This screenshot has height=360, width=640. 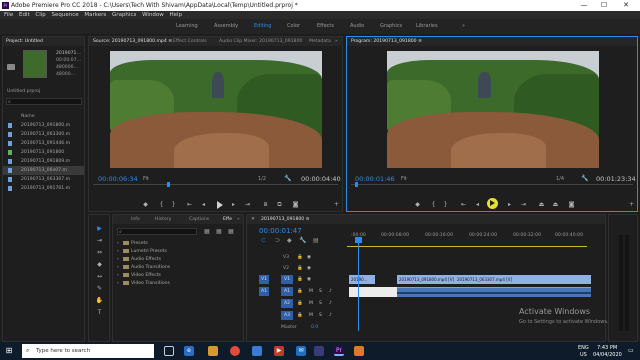 What do you see at coordinates (494, 292) in the screenshot?
I see `audio-clip` at bounding box center [494, 292].